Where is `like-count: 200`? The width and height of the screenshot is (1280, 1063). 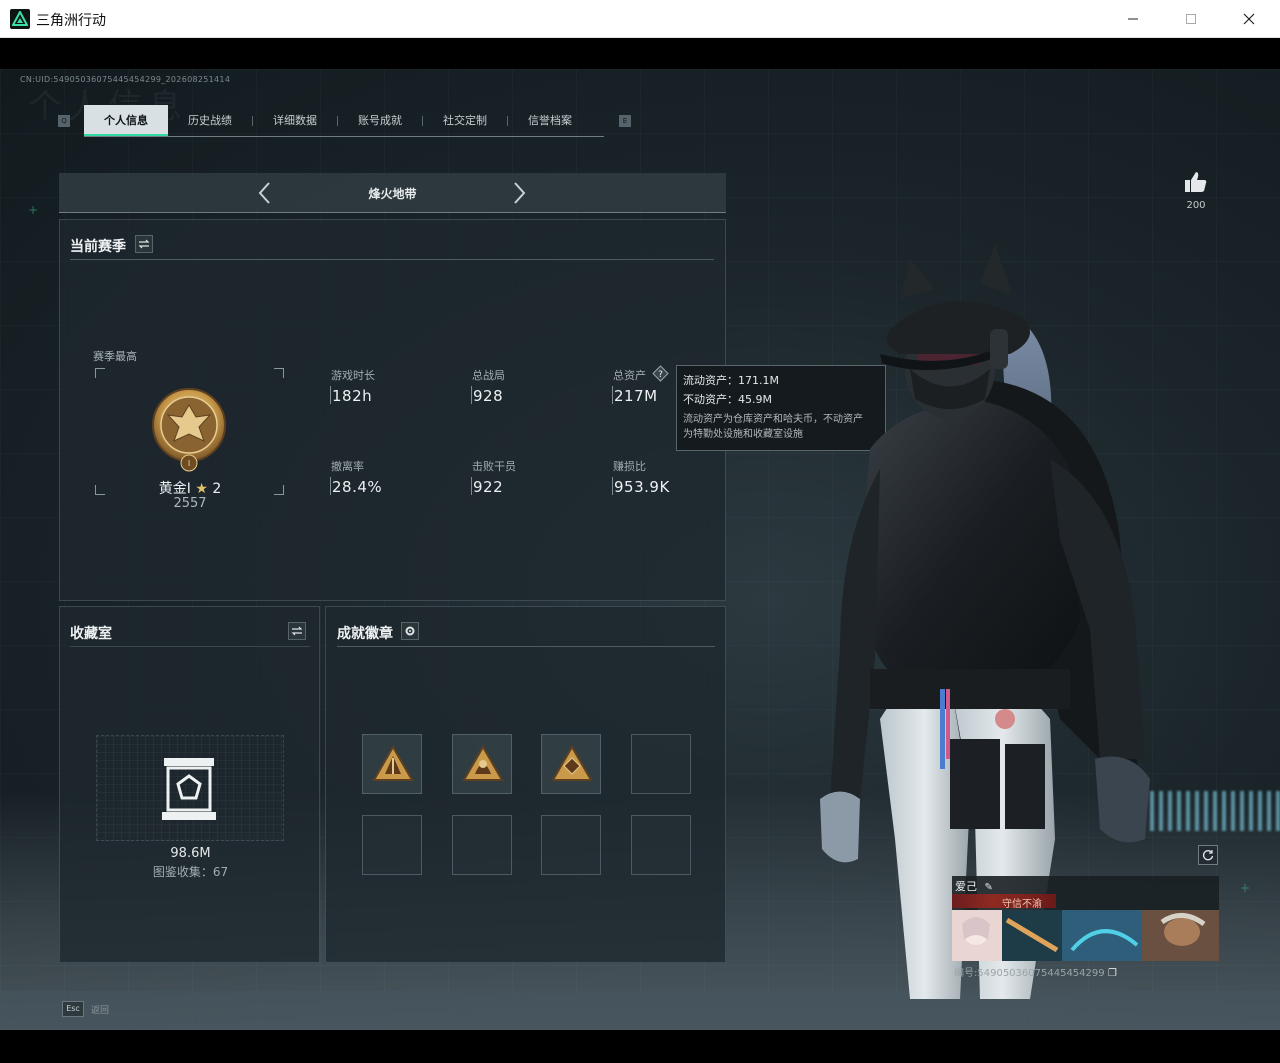 like-count: 200 is located at coordinates (1196, 205).